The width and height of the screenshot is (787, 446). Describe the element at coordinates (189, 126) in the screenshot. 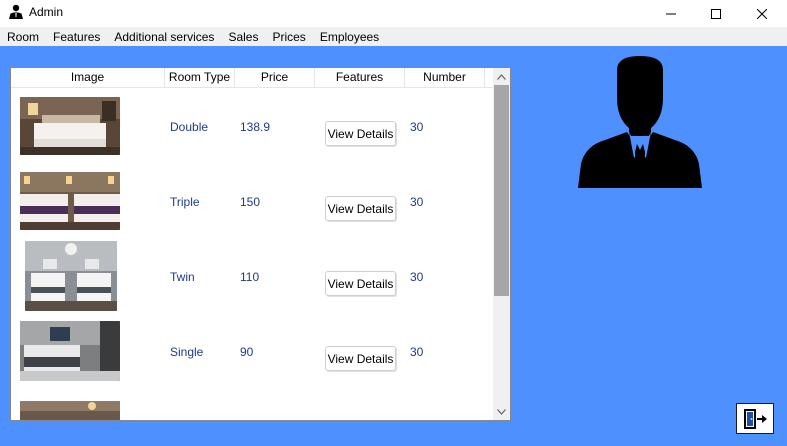

I see `room-type: Double` at that location.